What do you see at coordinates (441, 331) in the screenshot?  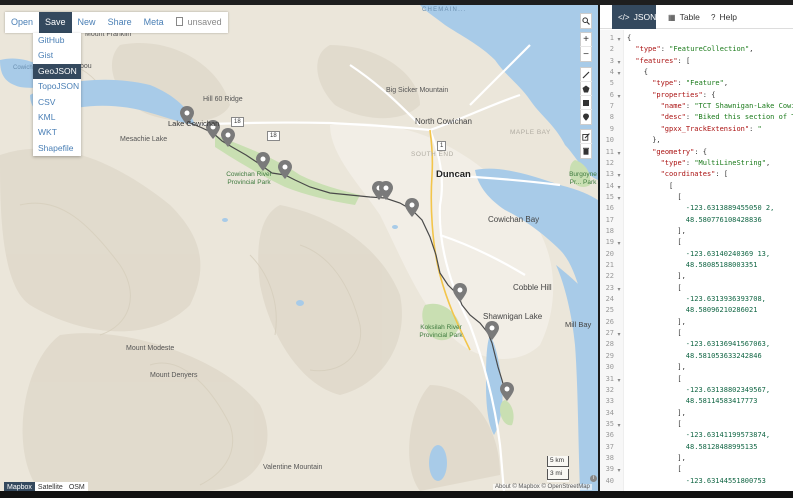 I see `map-label-park: Koksilah River Provincial Park` at bounding box center [441, 331].